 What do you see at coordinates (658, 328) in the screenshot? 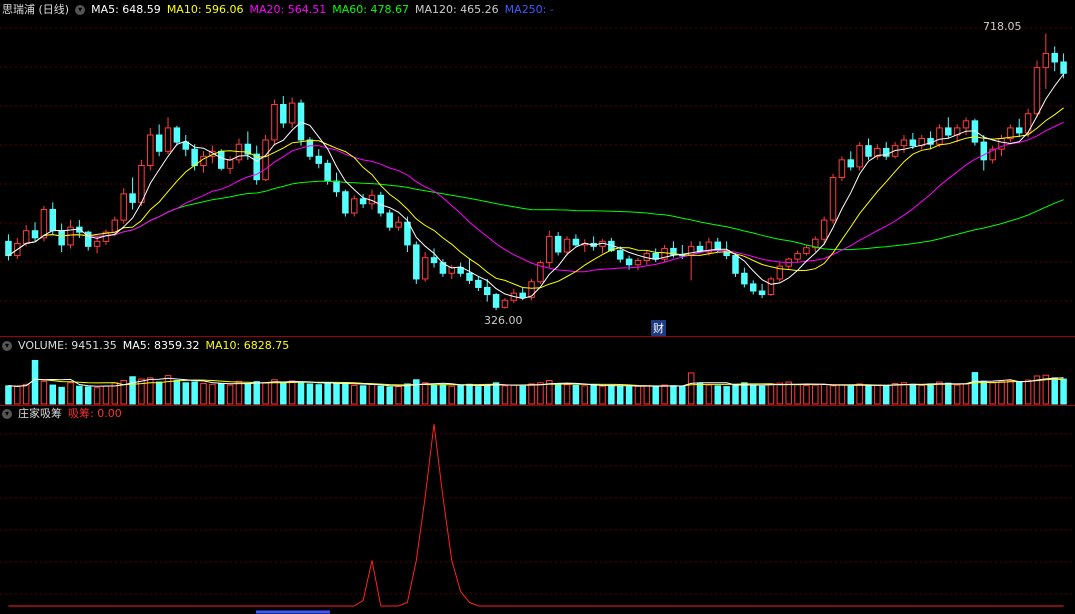
I see `financial-report-marker: 财` at bounding box center [658, 328].